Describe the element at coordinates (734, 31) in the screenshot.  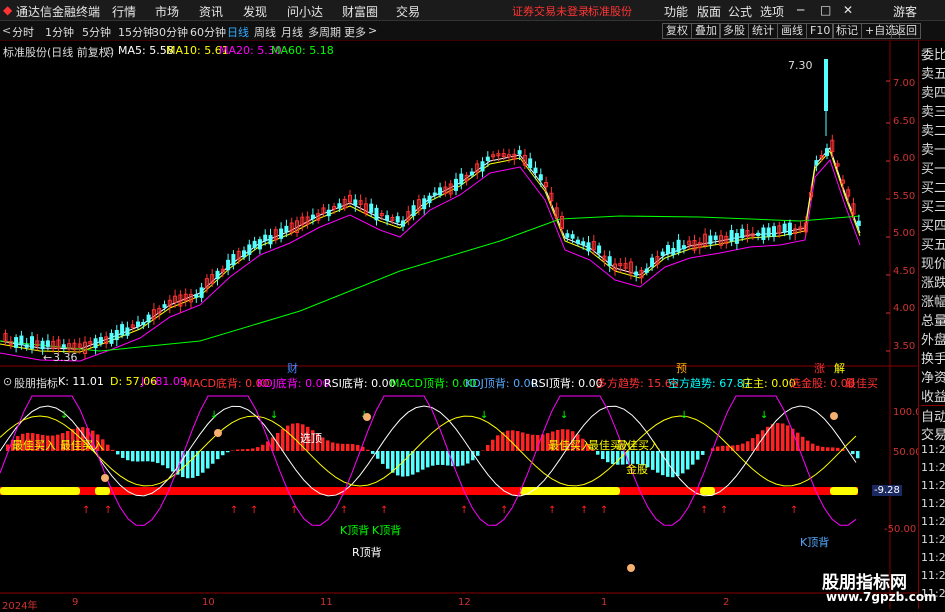
I see `multi-stock-button: 多股` at that location.